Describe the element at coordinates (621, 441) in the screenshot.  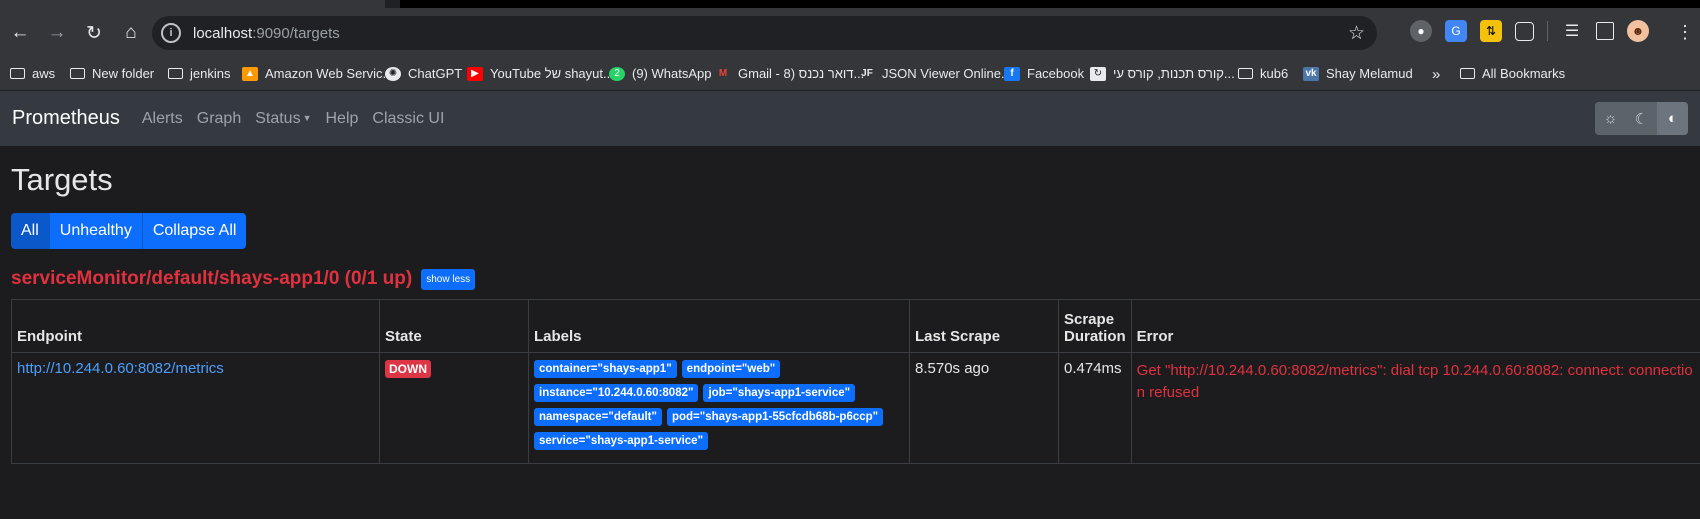
I see `label-badge-service: service="shays-app1-service"` at that location.